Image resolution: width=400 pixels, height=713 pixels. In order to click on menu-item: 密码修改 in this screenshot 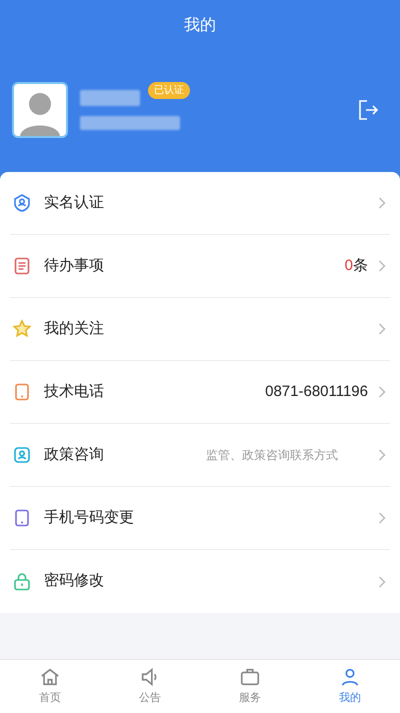, I will do `click(200, 581)`.